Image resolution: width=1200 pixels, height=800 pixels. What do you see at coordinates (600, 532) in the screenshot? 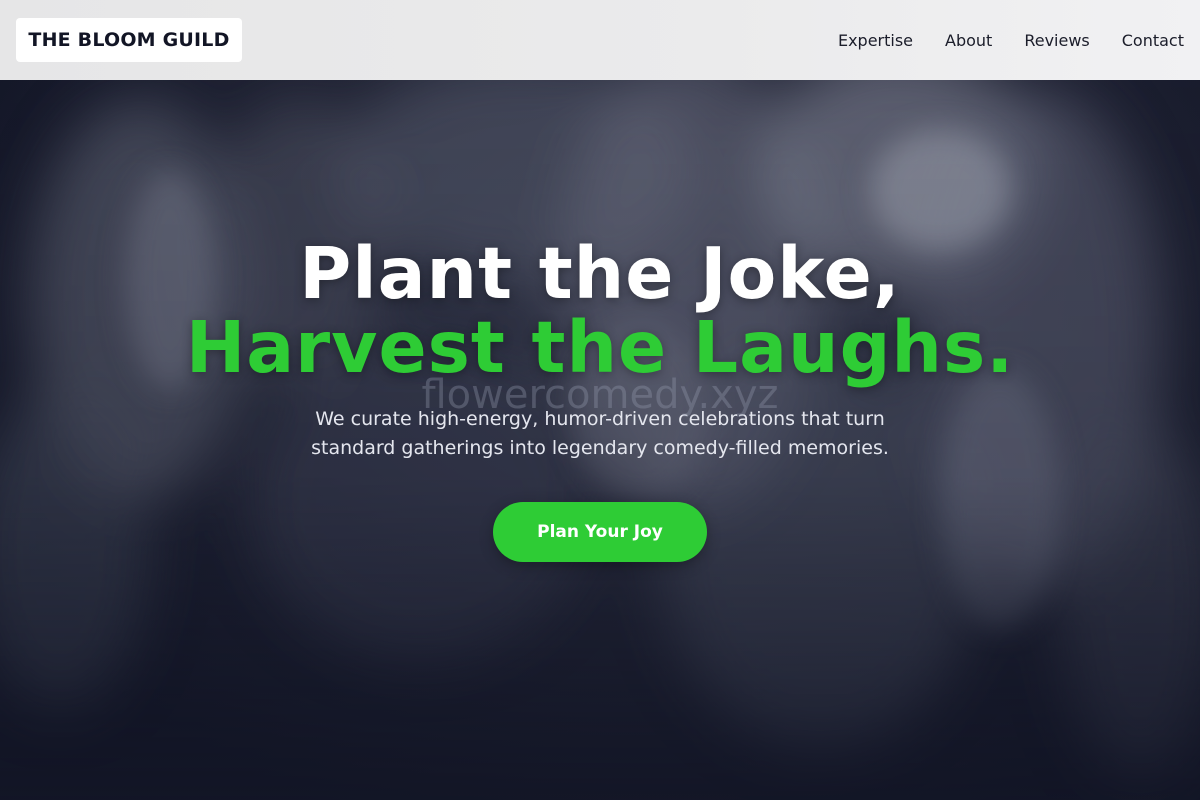
I see `plan-your-joy-button: Plan Your Joy` at bounding box center [600, 532].